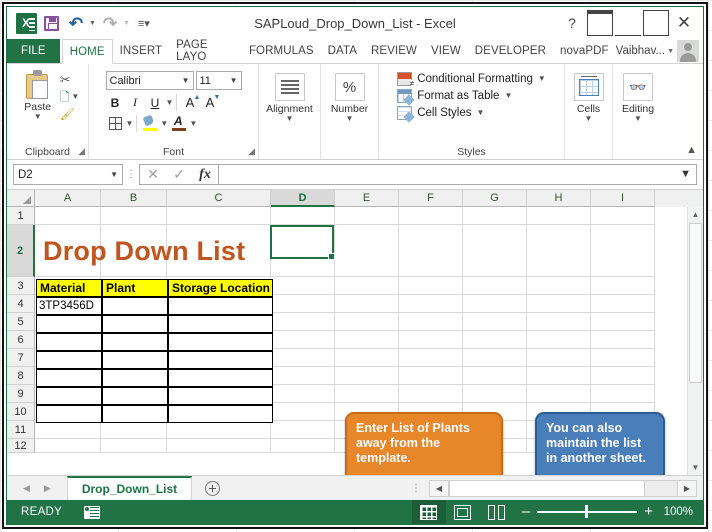 Image resolution: width=712 pixels, height=532 pixels. Describe the element at coordinates (471, 80) in the screenshot. I see `conditional-formatting-button: Conditional Formatting ▼` at that location.